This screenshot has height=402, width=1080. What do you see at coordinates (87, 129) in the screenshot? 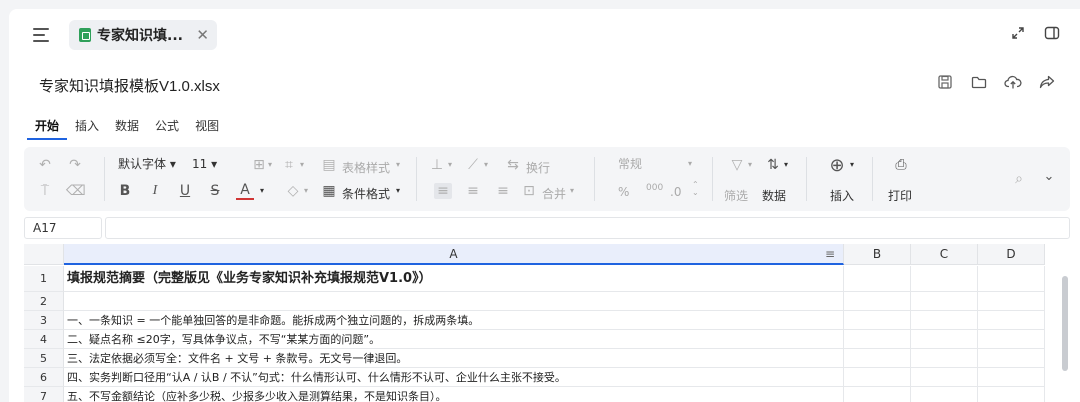
I see `tab-insert: 插入` at bounding box center [87, 129].